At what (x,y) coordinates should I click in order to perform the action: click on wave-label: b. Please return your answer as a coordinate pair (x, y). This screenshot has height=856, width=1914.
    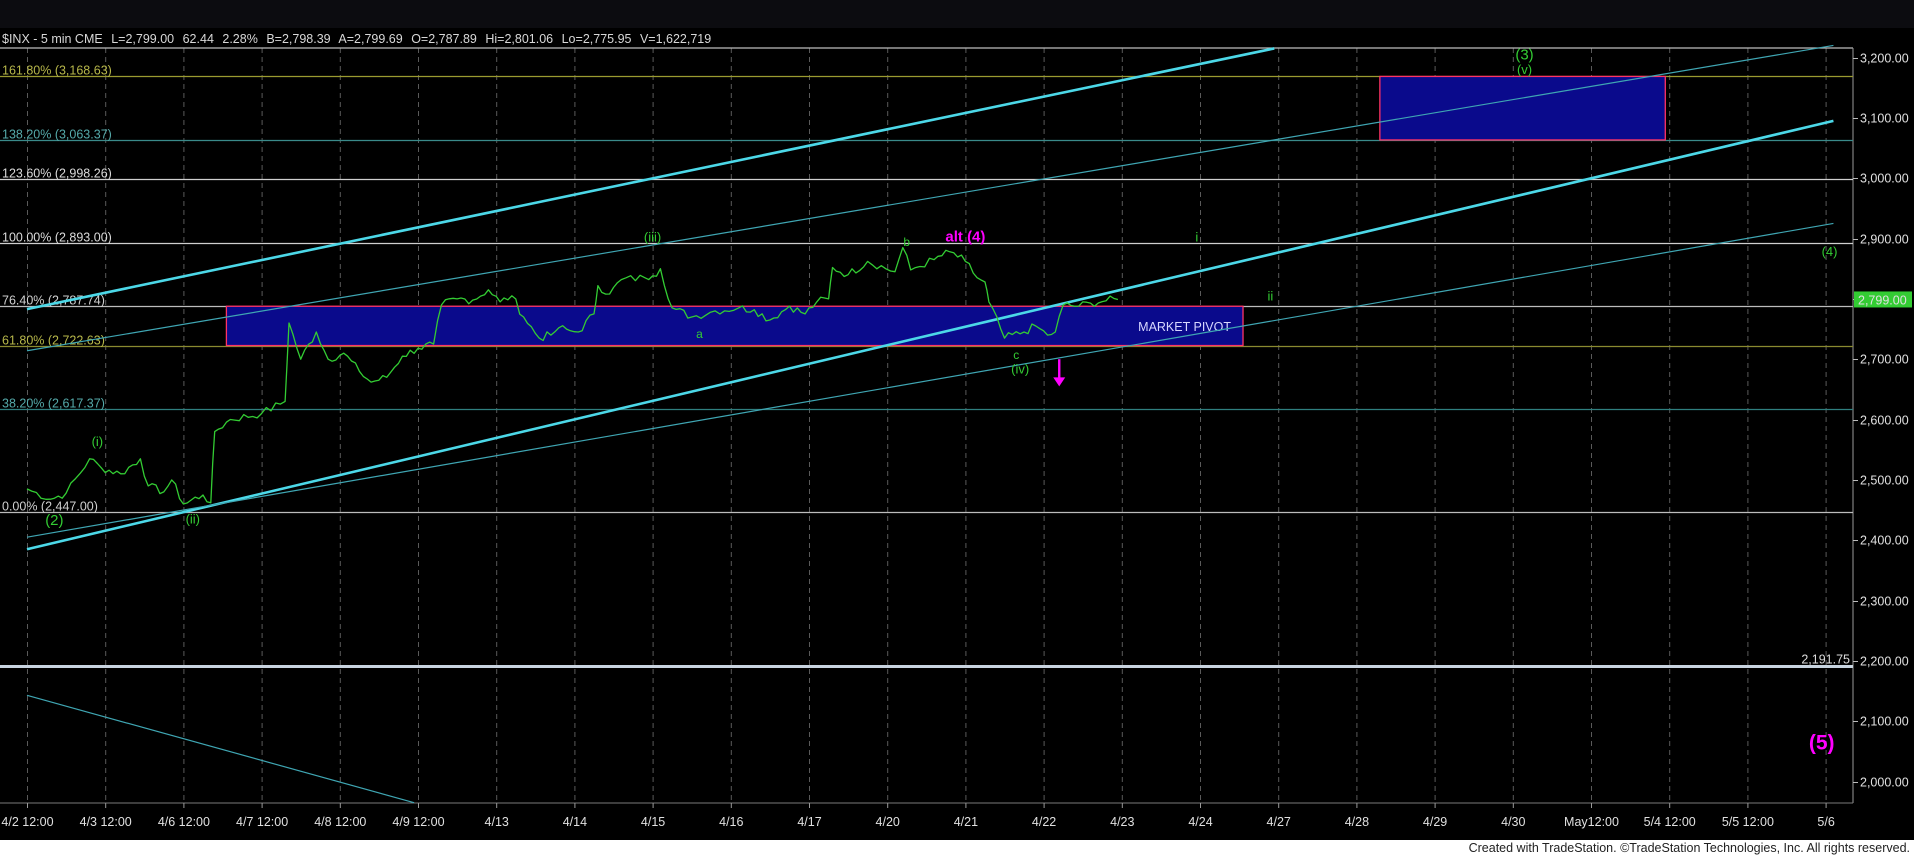
    Looking at the image, I should click on (906, 242).